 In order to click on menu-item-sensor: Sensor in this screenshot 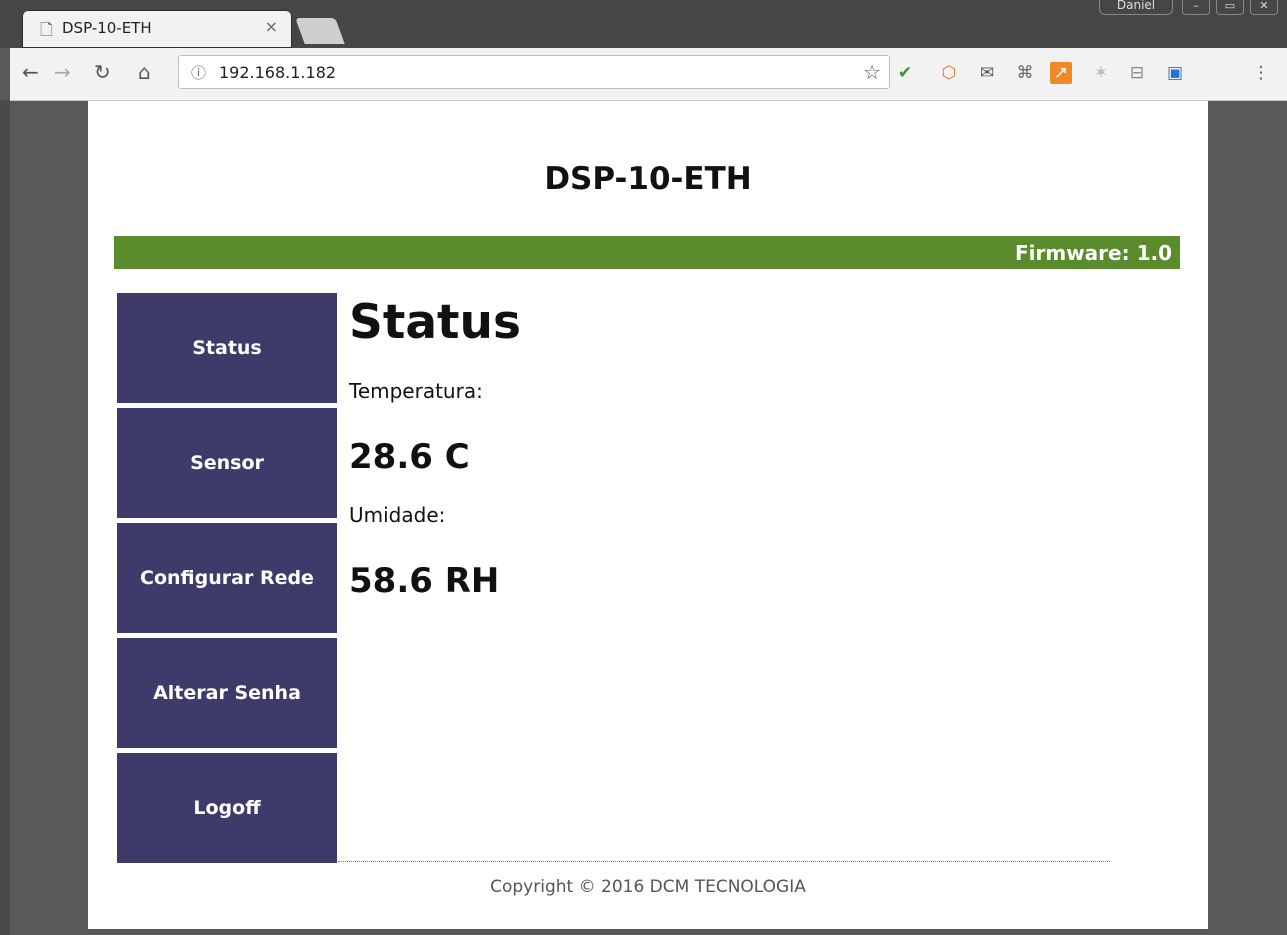, I will do `click(227, 463)`.